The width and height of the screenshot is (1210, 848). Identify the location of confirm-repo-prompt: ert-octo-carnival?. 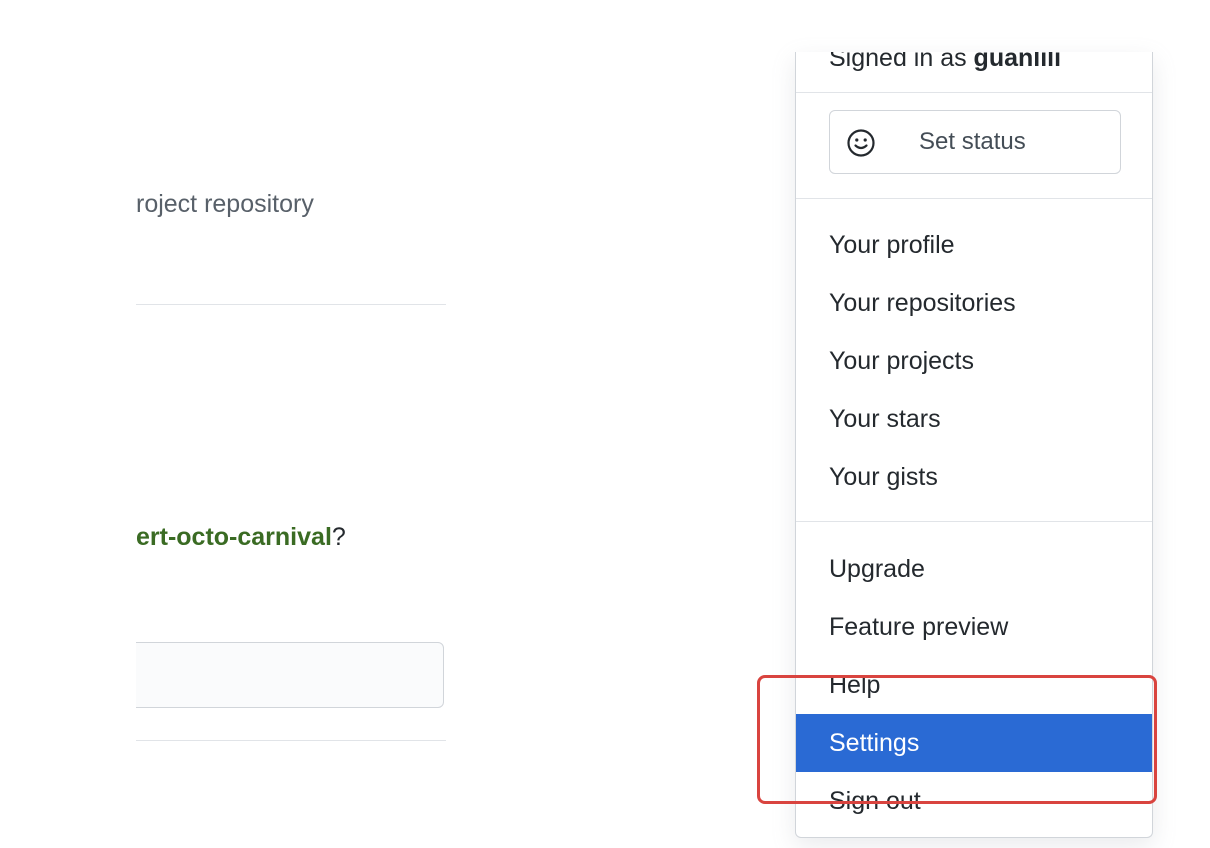
(241, 537).